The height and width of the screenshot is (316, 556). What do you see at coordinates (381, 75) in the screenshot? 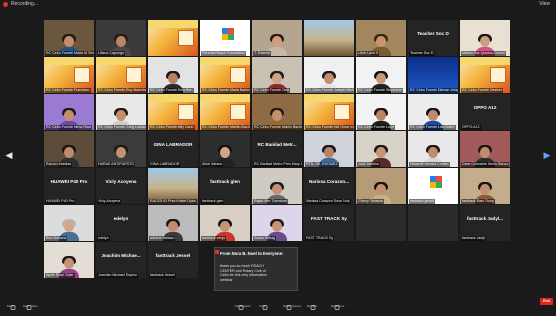
I see `participant-tile: RC Cebu Fuente Stephanie` at bounding box center [381, 75].